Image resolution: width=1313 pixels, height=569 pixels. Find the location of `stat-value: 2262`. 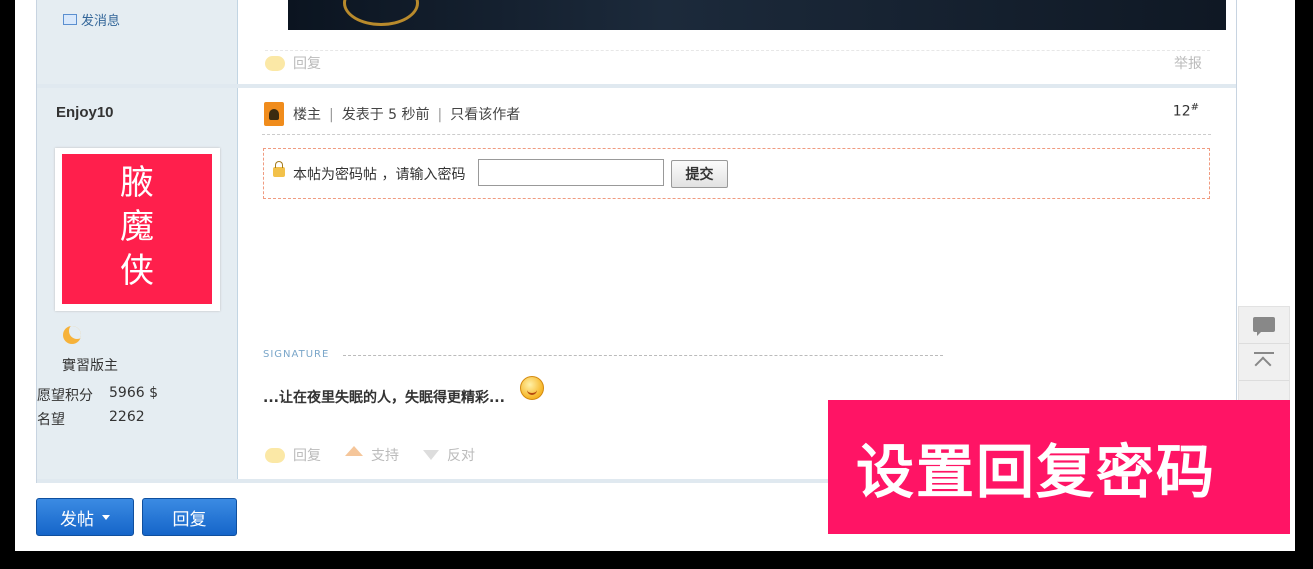

stat-value: 2262 is located at coordinates (127, 417).